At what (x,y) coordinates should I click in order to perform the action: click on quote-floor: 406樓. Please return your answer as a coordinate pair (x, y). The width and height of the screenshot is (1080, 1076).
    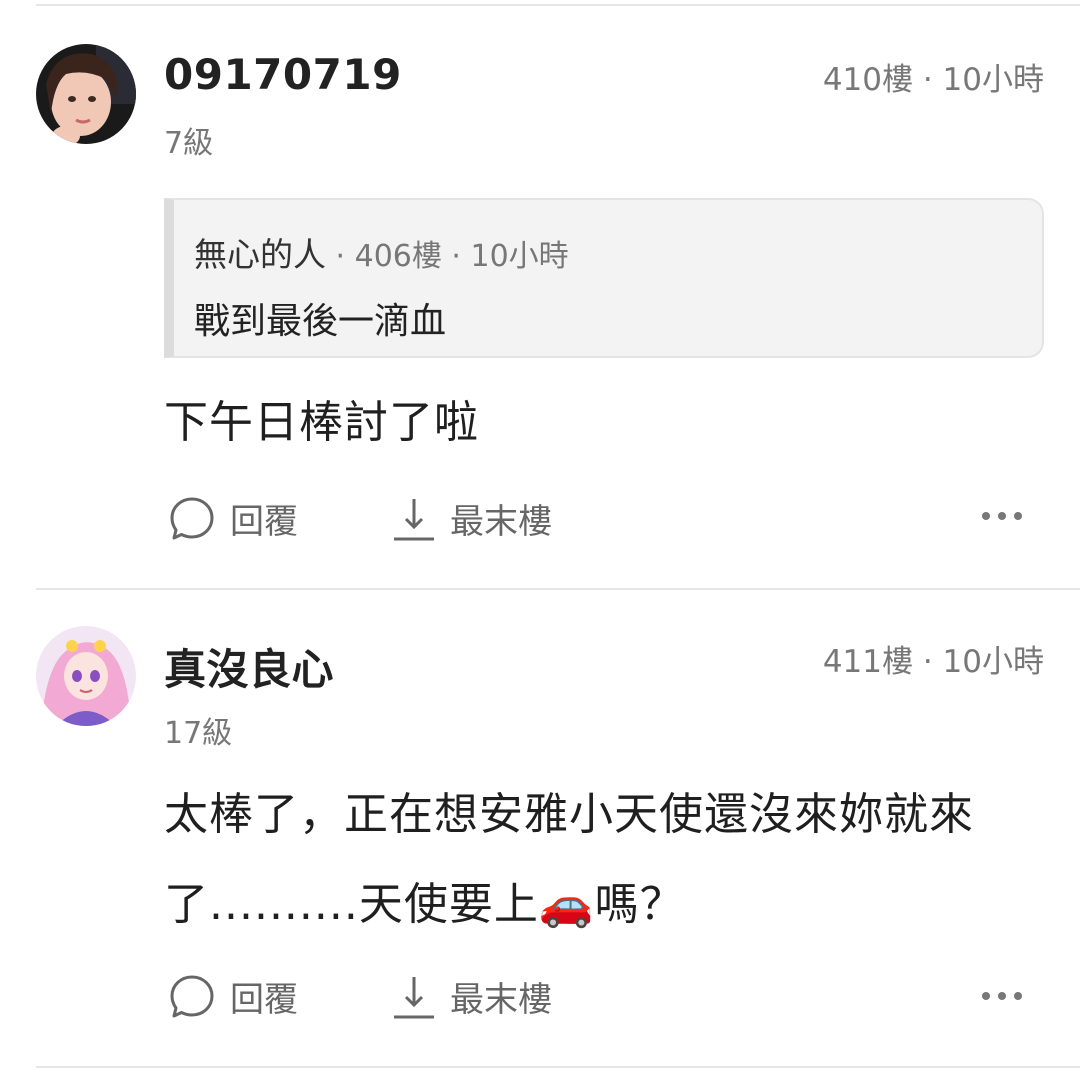
    Looking at the image, I should click on (398, 256).